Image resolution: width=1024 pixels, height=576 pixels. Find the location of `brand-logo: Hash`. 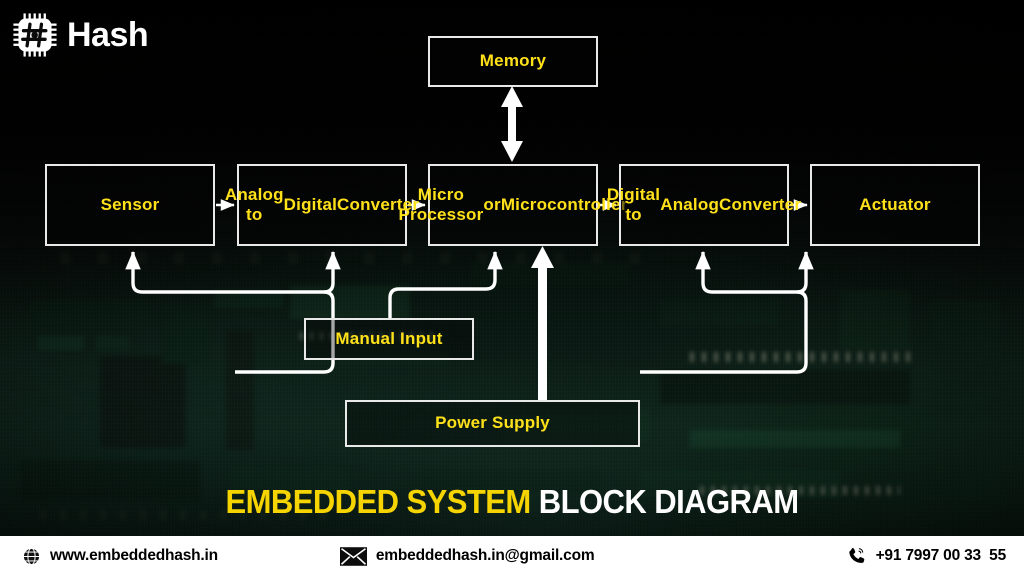

brand-logo: Hash is located at coordinates (80, 35).